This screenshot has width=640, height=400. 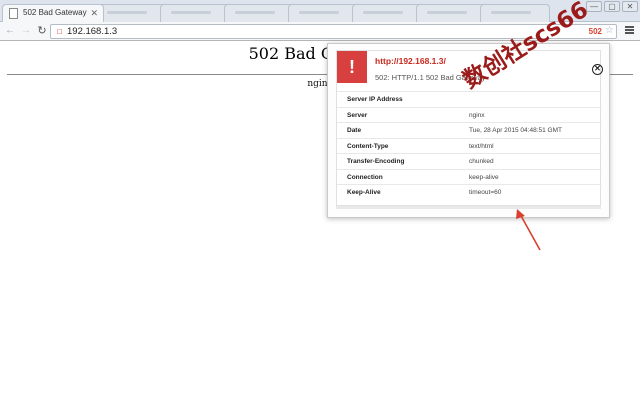 What do you see at coordinates (597, 69) in the screenshot?
I see `popup-close-icon: ✕` at bounding box center [597, 69].